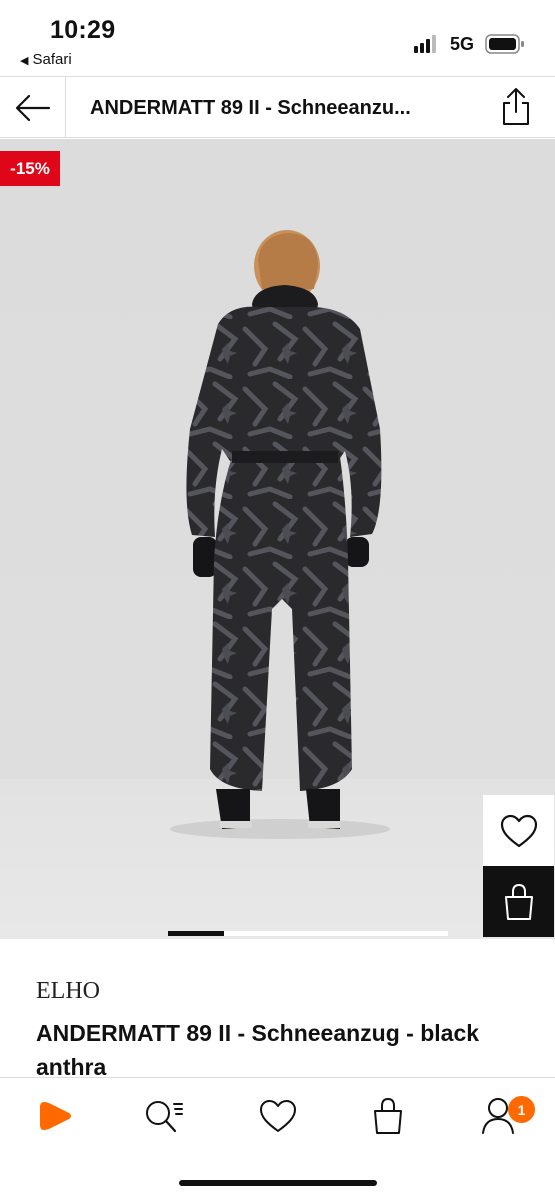 The height and width of the screenshot is (1200, 555). I want to click on tab-home, so click(56, 1116).